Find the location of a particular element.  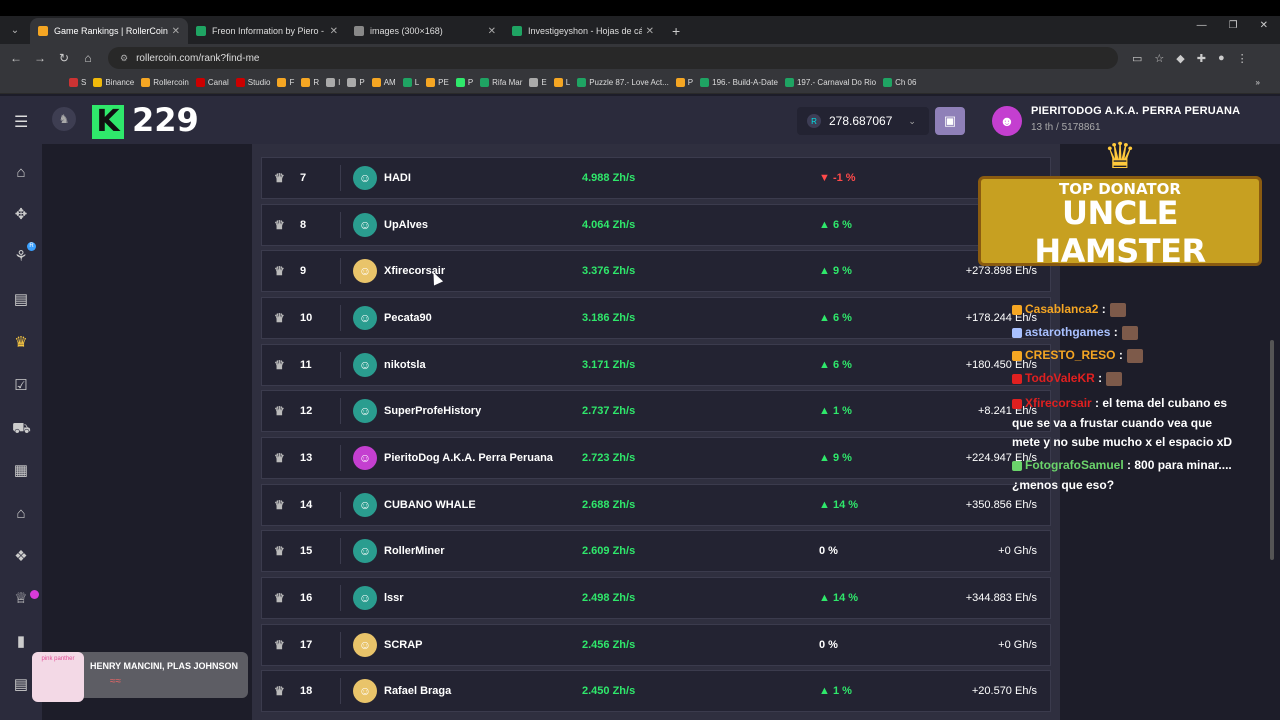

crown-icon: ♛ is located at coordinates (21, 343).